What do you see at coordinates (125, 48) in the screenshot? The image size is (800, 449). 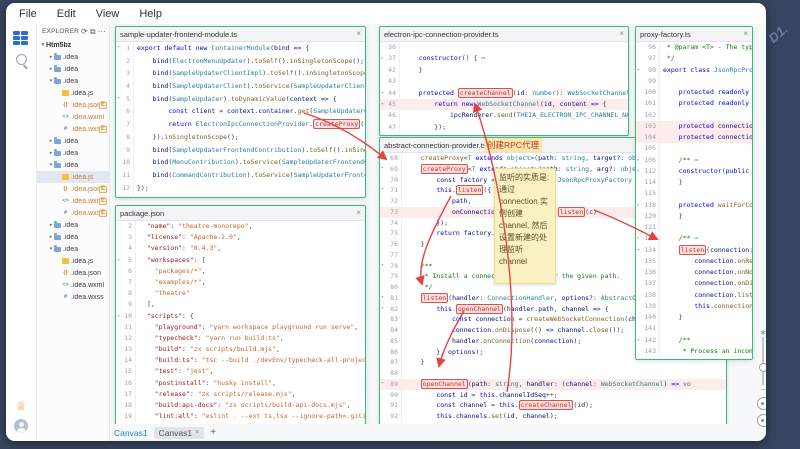 I see `line-number: 1 ▾` at bounding box center [125, 48].